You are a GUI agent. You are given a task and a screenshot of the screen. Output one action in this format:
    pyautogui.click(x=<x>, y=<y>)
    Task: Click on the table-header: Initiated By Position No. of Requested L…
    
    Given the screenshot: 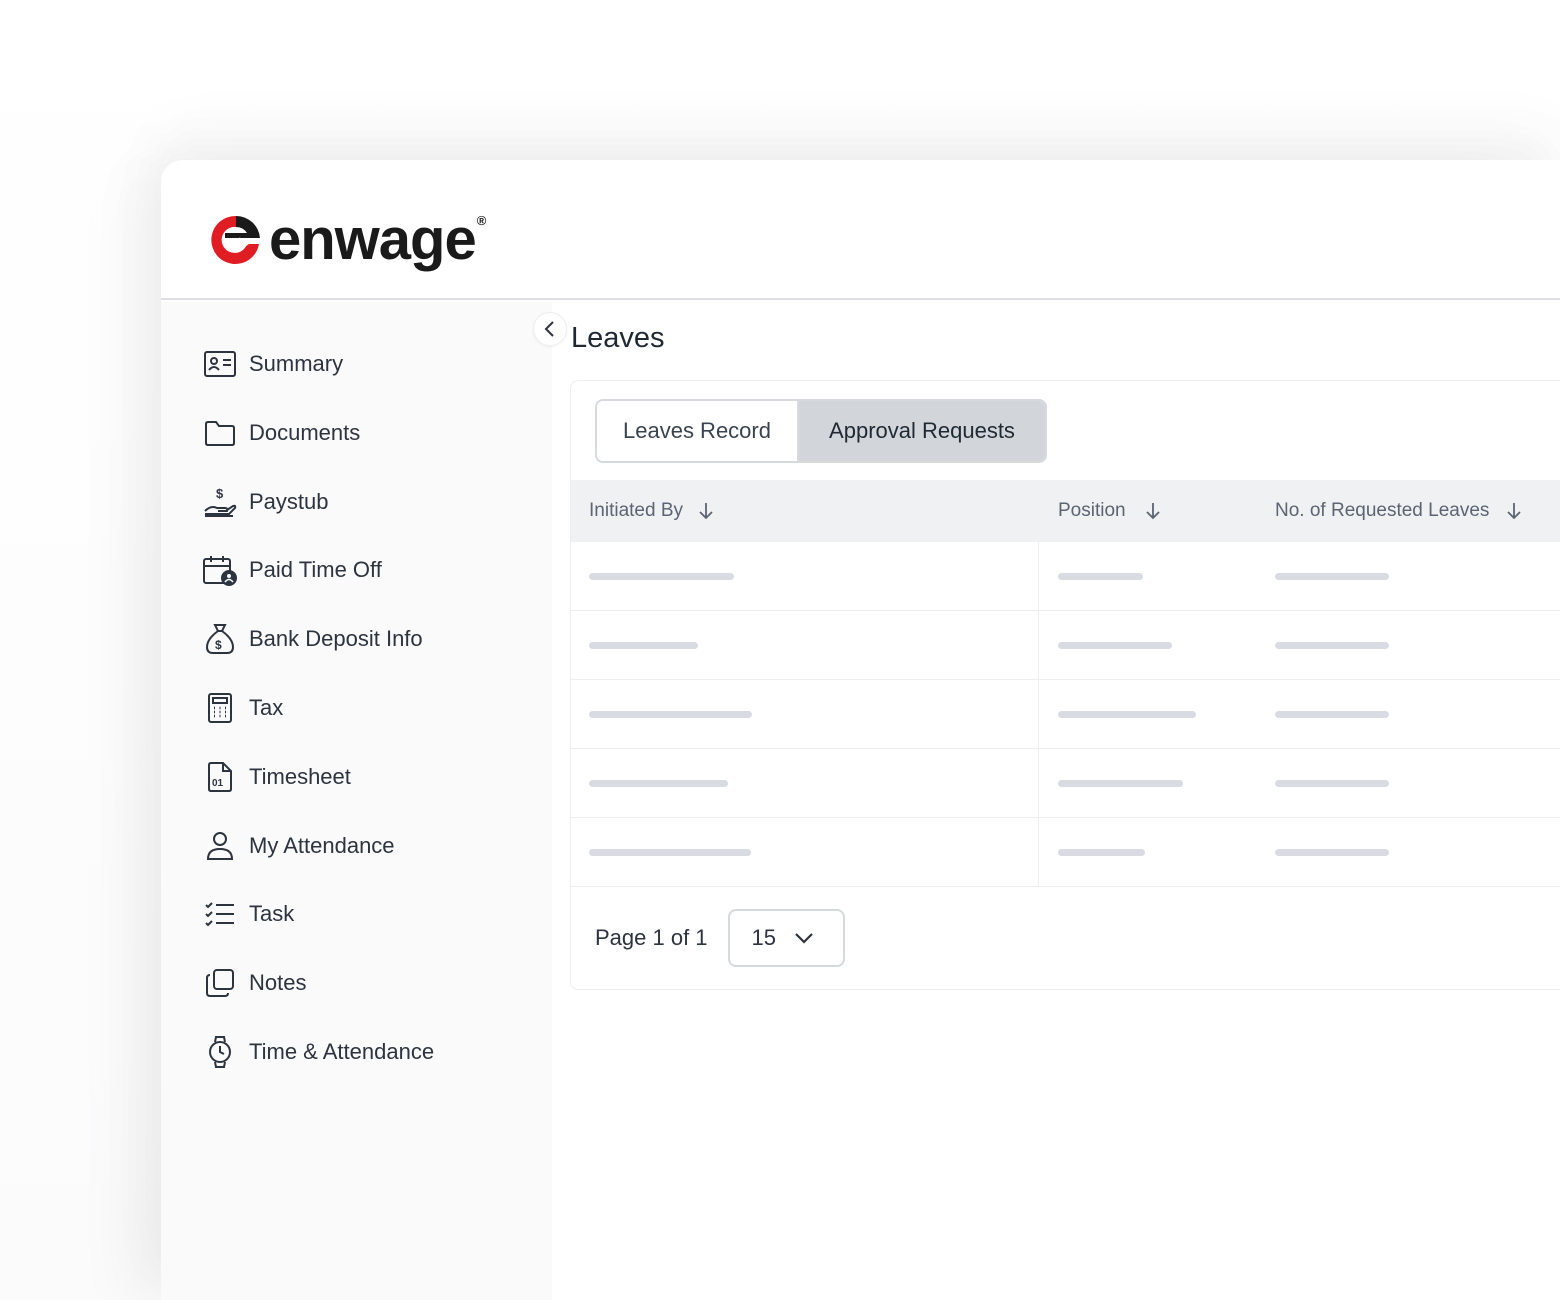 What is the action you would take?
    pyautogui.click(x=1065, y=511)
    